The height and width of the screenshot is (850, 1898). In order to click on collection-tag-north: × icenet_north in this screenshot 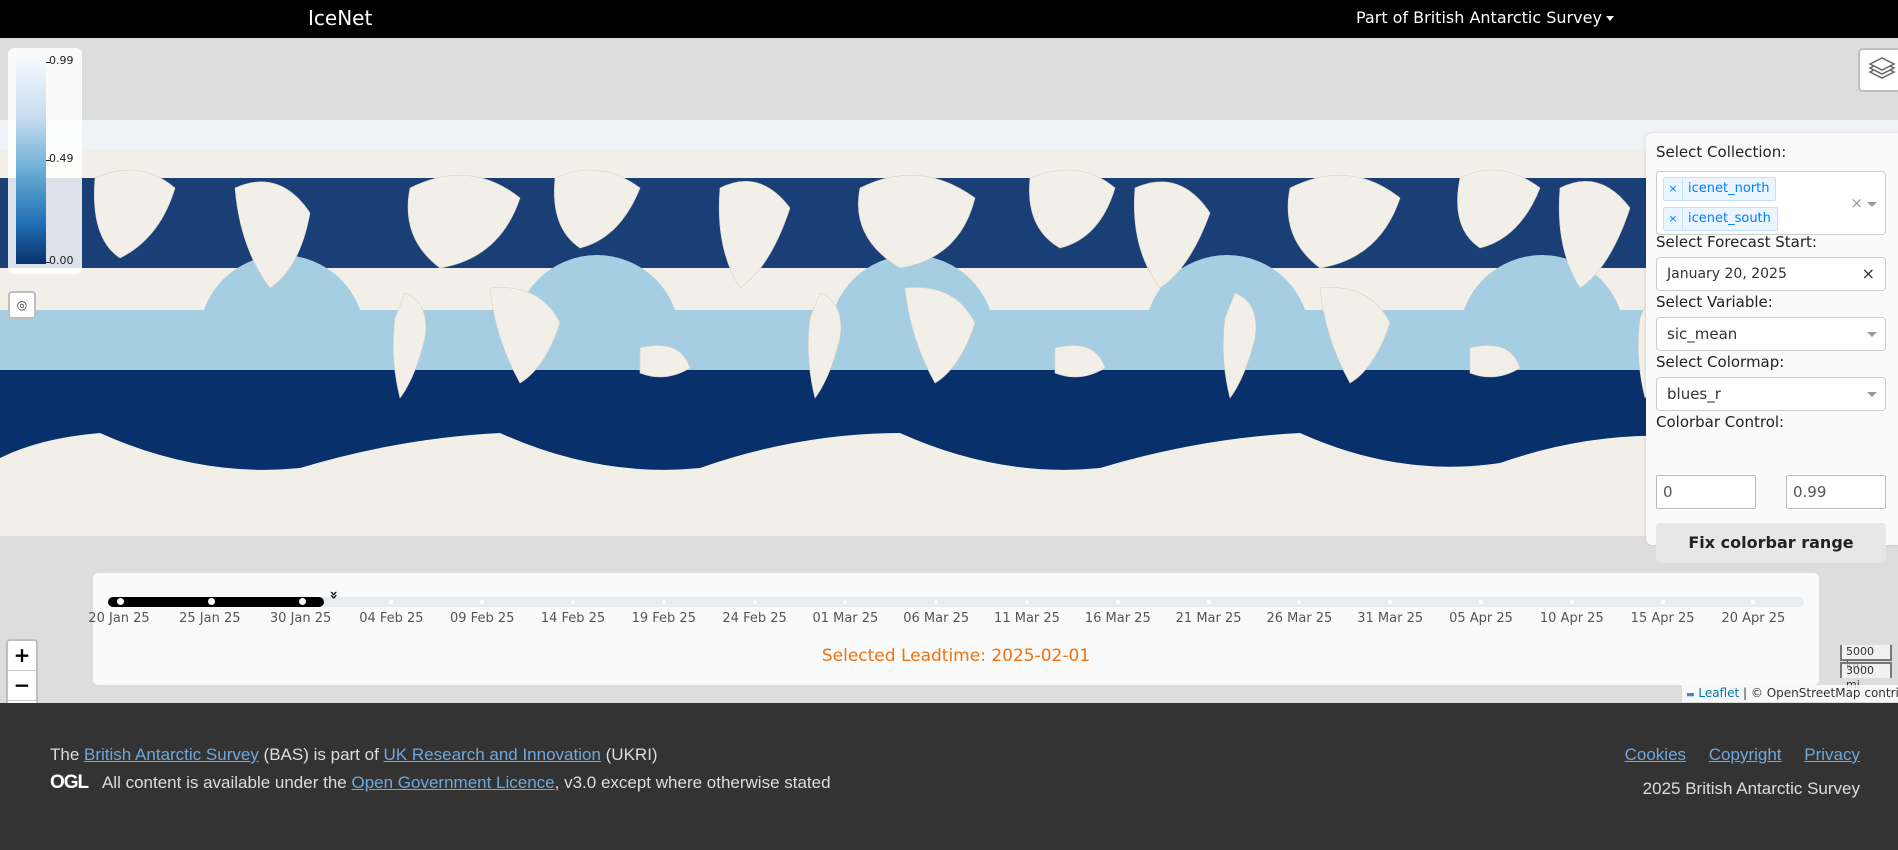, I will do `click(1720, 189)`.